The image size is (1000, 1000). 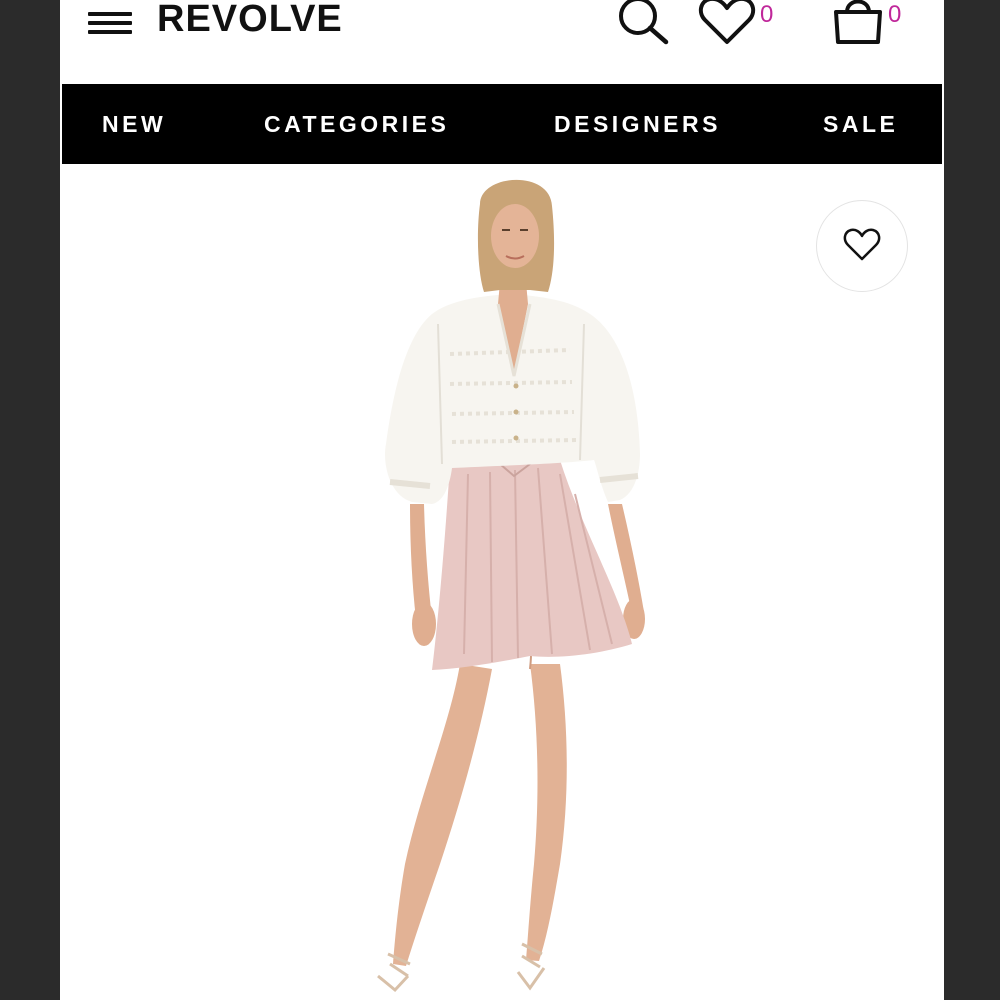 What do you see at coordinates (637, 124) in the screenshot?
I see `nav-designers: DESIGNERS` at bounding box center [637, 124].